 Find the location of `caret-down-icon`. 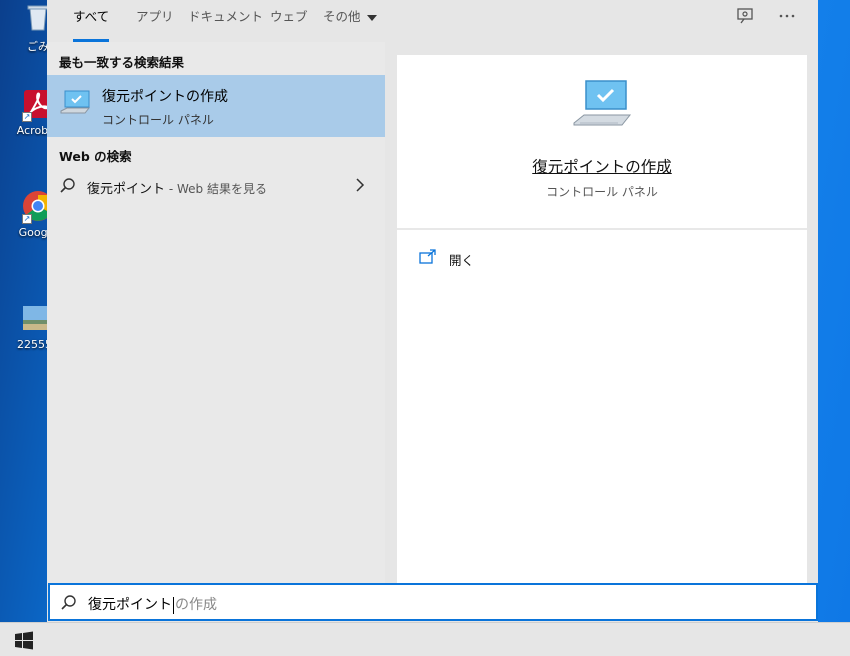

caret-down-icon is located at coordinates (371, 17).